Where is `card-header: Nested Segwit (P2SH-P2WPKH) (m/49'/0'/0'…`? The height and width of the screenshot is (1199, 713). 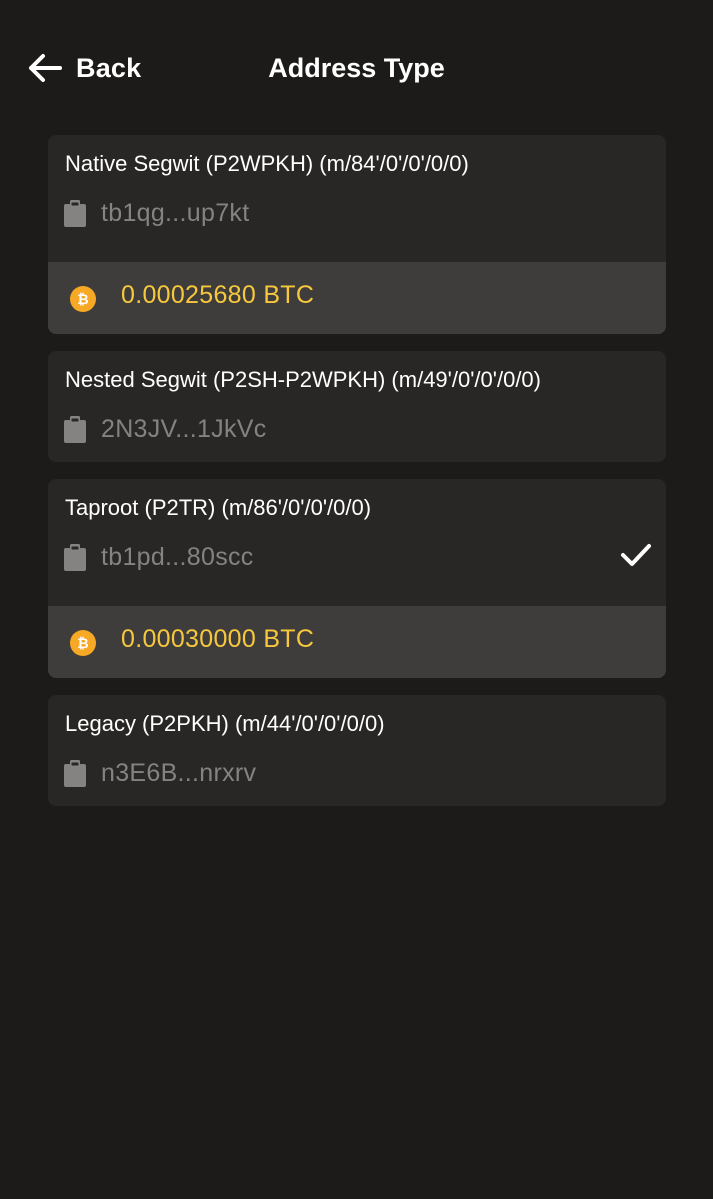 card-header: Nested Segwit (P2SH-P2WPKH) (m/49'/0'/0'… is located at coordinates (357, 406).